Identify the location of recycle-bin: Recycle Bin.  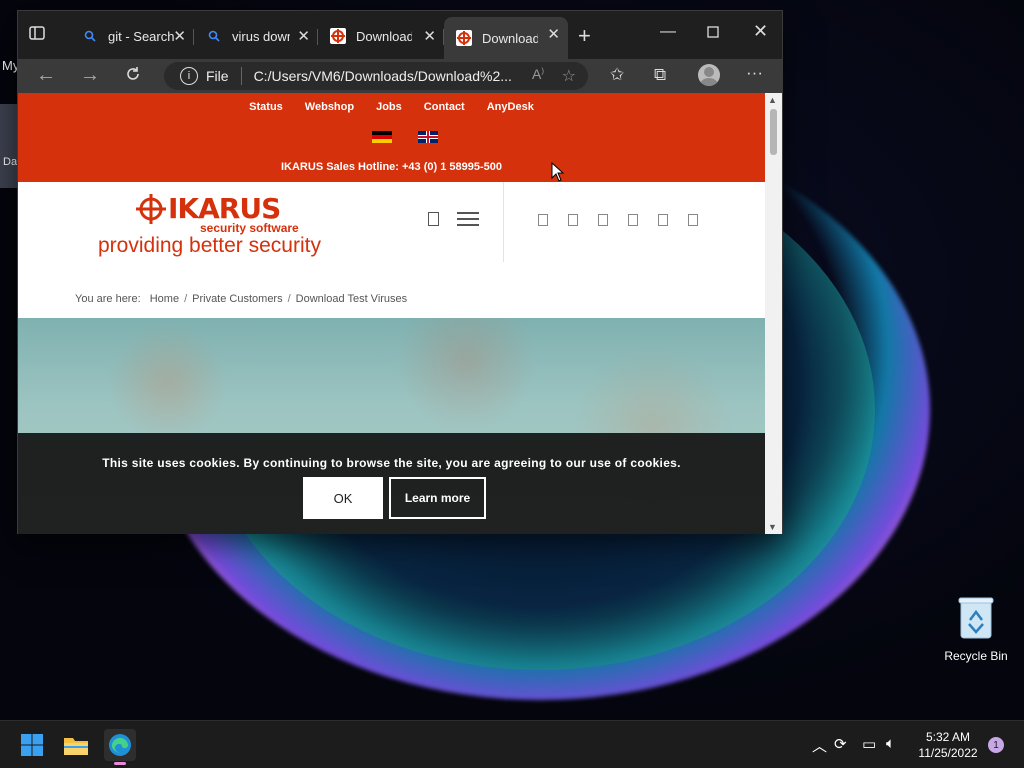
(976, 629).